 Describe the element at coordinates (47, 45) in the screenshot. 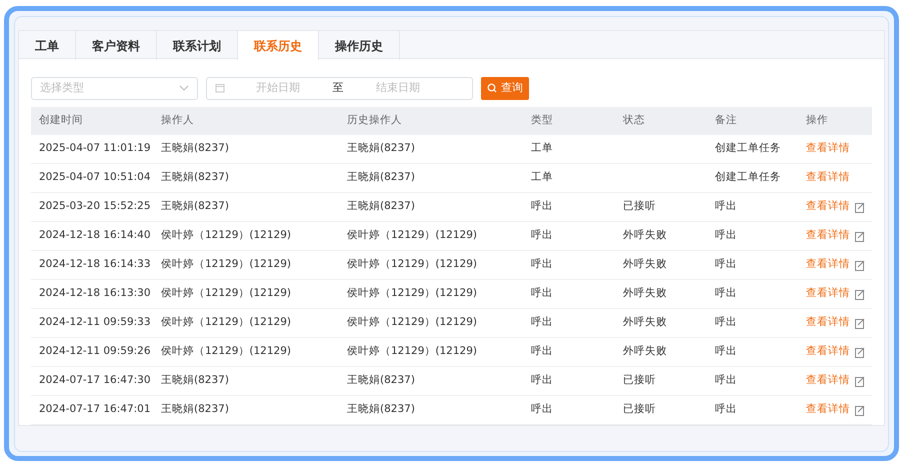

I see `tab: 工单` at that location.